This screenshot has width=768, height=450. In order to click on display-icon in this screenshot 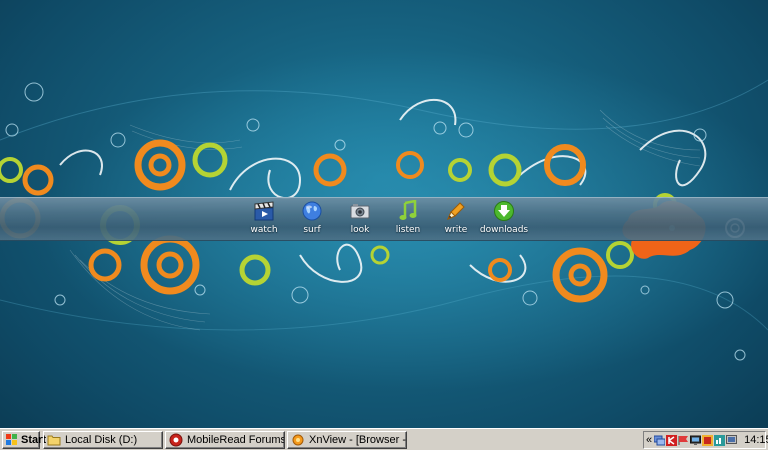, I will do `click(696, 440)`.